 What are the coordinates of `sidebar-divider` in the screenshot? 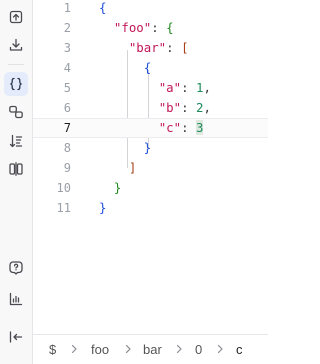 It's located at (16, 64).